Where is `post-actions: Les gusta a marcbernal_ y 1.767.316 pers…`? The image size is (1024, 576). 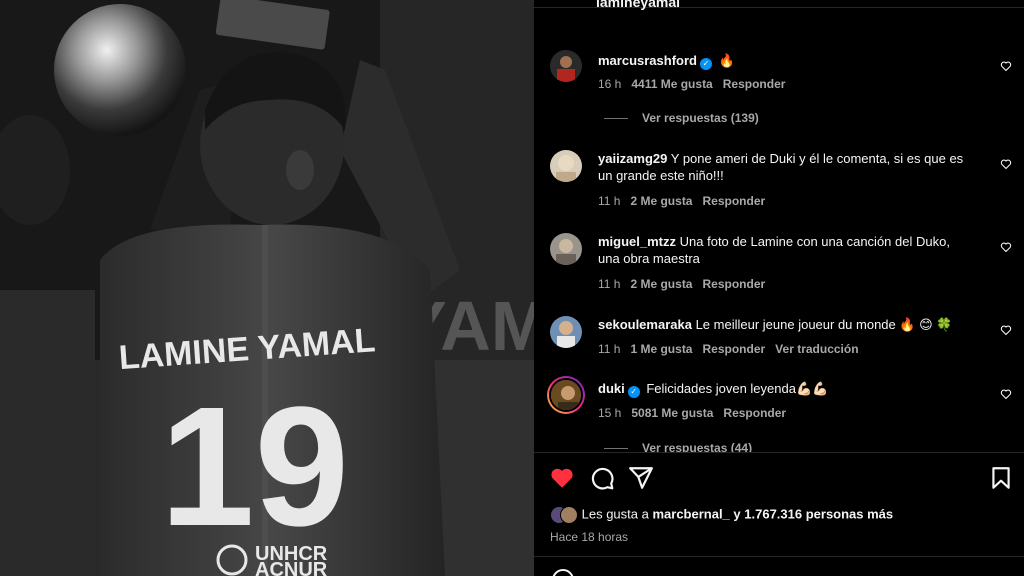 post-actions: Les gusta a marcbernal_ y 1.767.316 pers… is located at coordinates (779, 514).